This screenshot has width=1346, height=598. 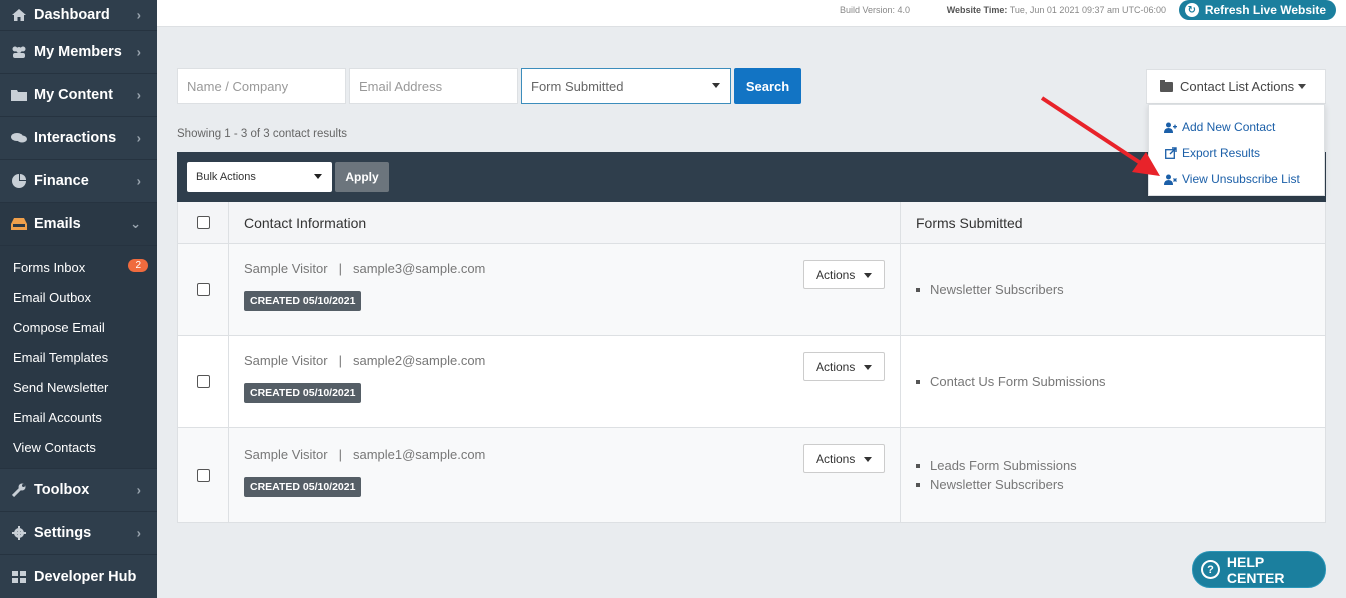 What do you see at coordinates (19, 95) in the screenshot?
I see `folder-icon` at bounding box center [19, 95].